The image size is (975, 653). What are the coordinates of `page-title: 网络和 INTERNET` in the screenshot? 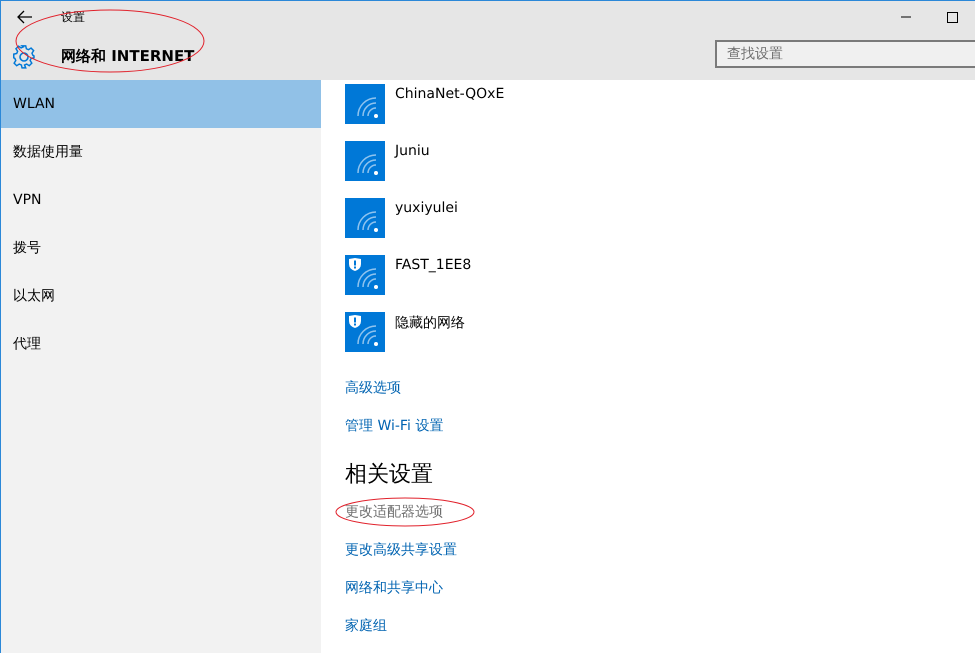 It's located at (127, 56).